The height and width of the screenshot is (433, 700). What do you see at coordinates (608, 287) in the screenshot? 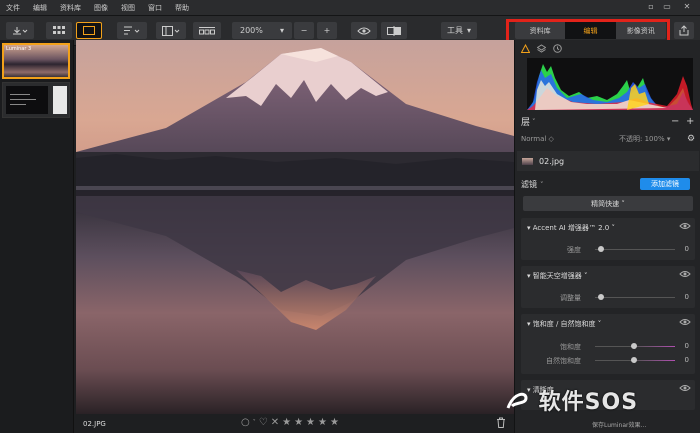
I see `filter-card-ai-sky: ▾ 智能天空增强器 ˅ 调整量 0` at bounding box center [608, 287].